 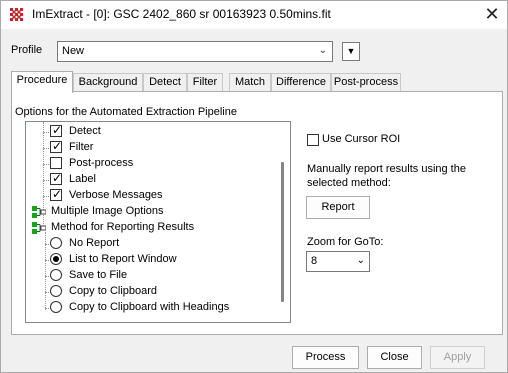 What do you see at coordinates (156, 179) in the screenshot?
I see `tree-item-label-option: ✓ Label` at bounding box center [156, 179].